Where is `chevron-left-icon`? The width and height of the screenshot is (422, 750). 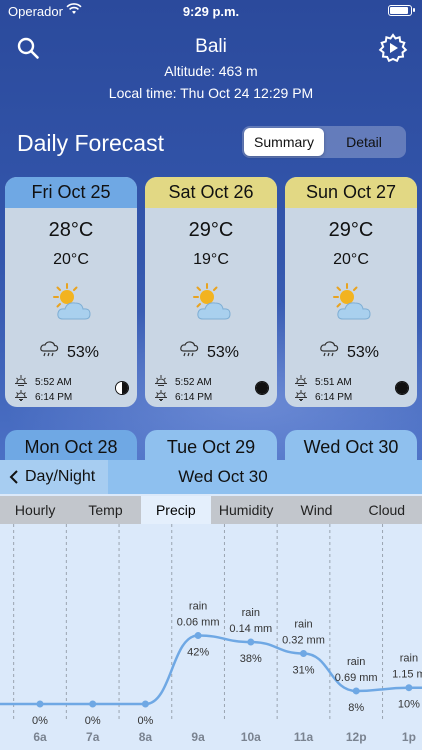
chevron-left-icon is located at coordinates (13, 477).